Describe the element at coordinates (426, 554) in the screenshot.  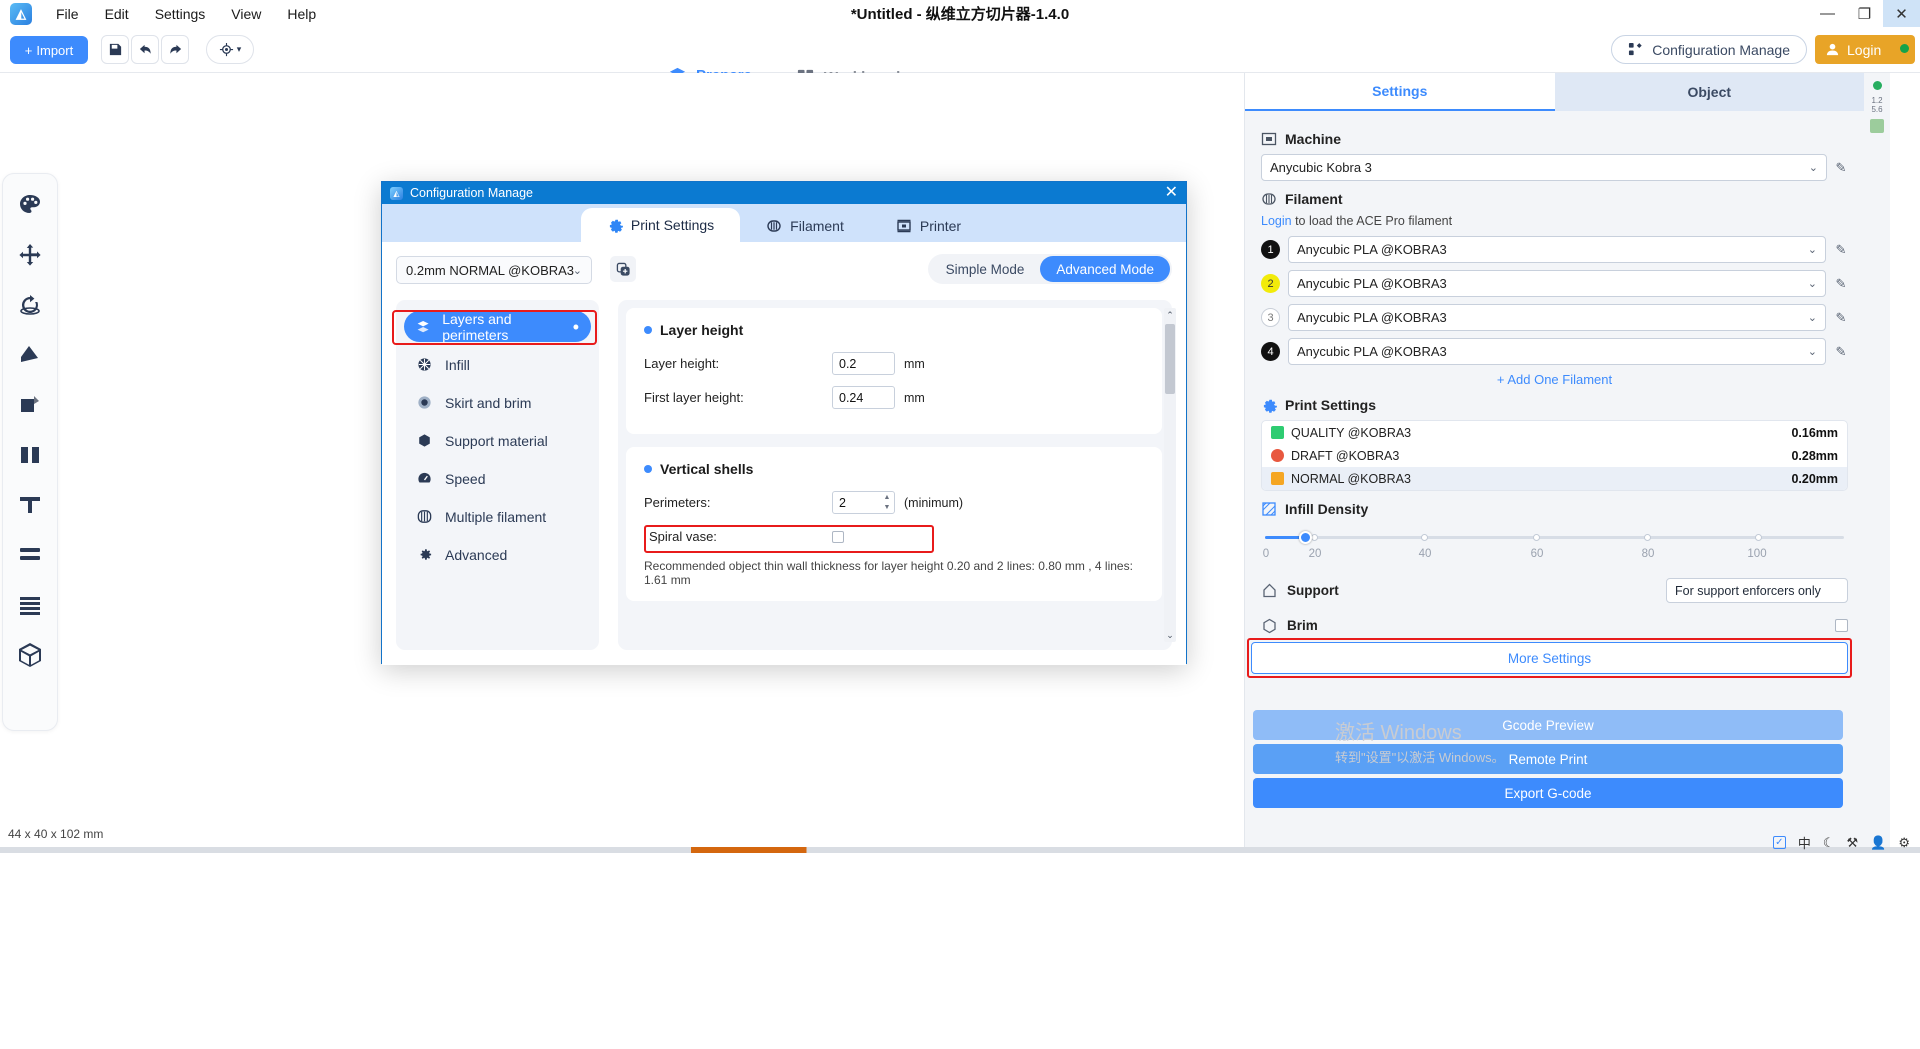
I see `advanced-icon` at that location.